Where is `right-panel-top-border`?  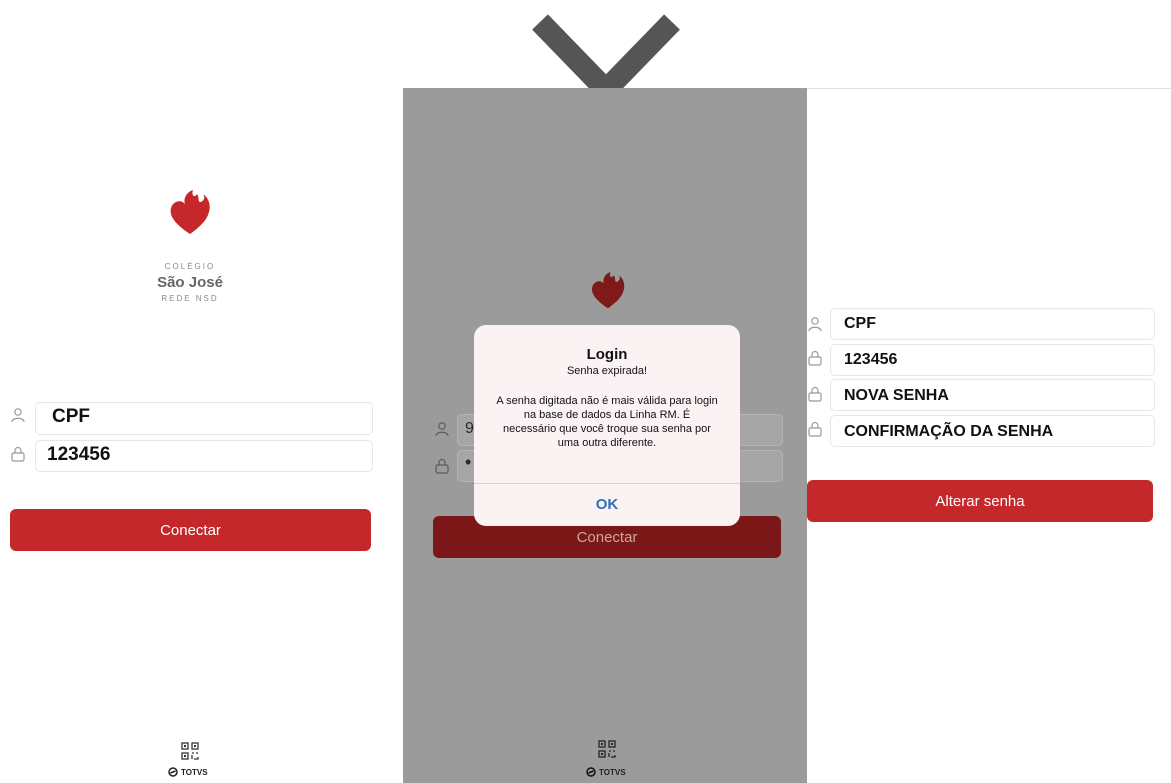
right-panel-top-border is located at coordinates (989, 88).